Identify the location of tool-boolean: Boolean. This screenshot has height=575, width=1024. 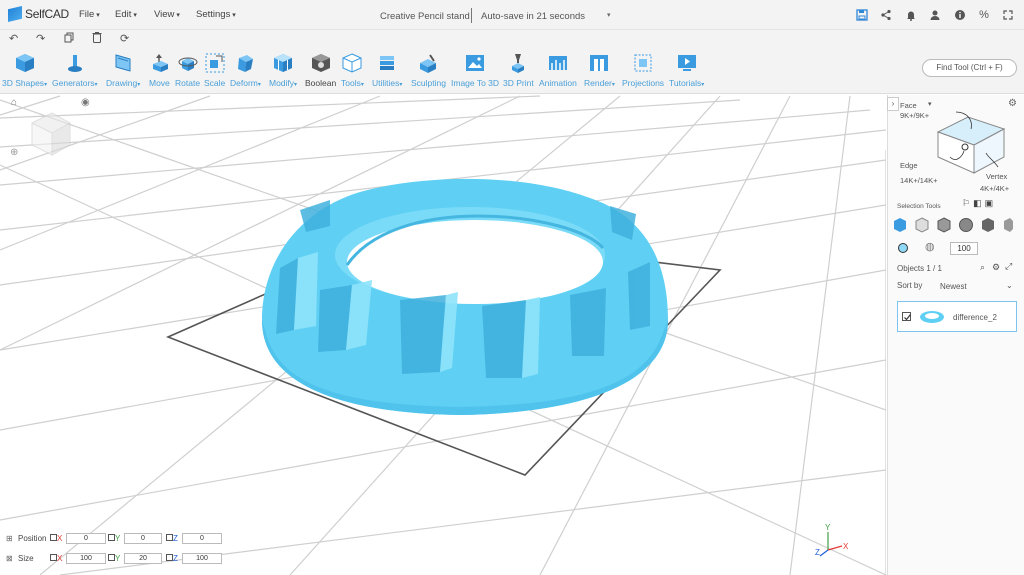
(320, 70).